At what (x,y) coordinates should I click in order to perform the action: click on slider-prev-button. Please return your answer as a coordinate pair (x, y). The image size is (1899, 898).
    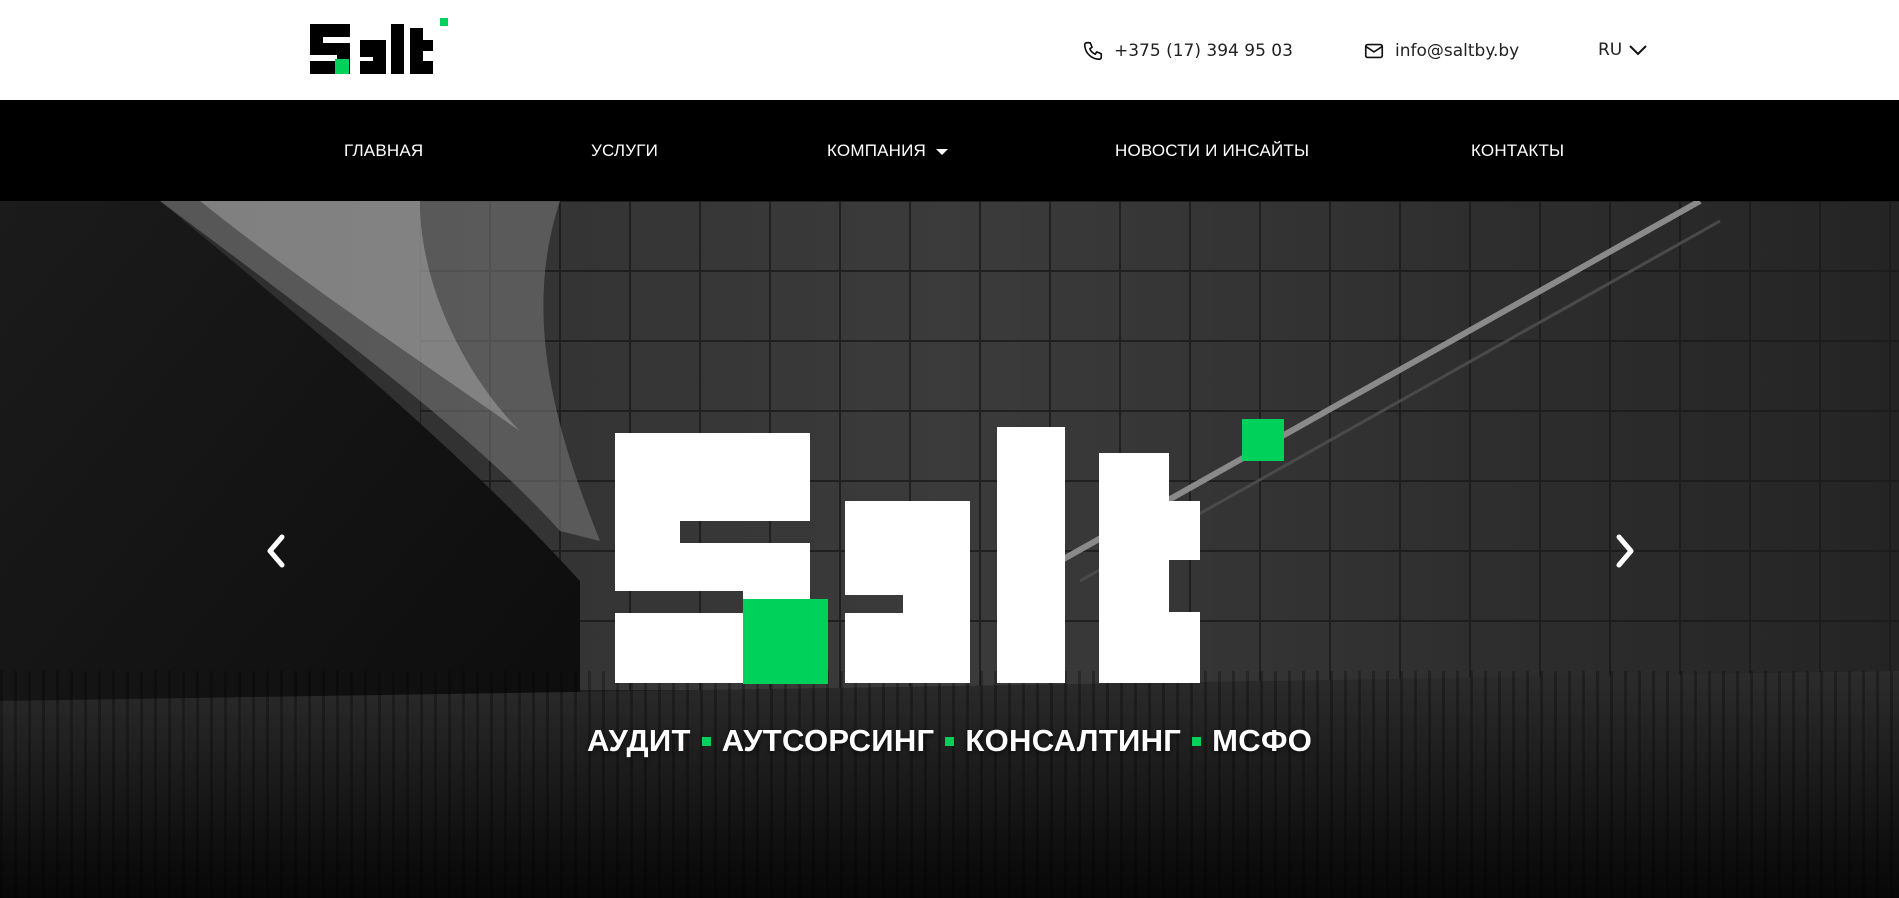
    Looking at the image, I should click on (276, 551).